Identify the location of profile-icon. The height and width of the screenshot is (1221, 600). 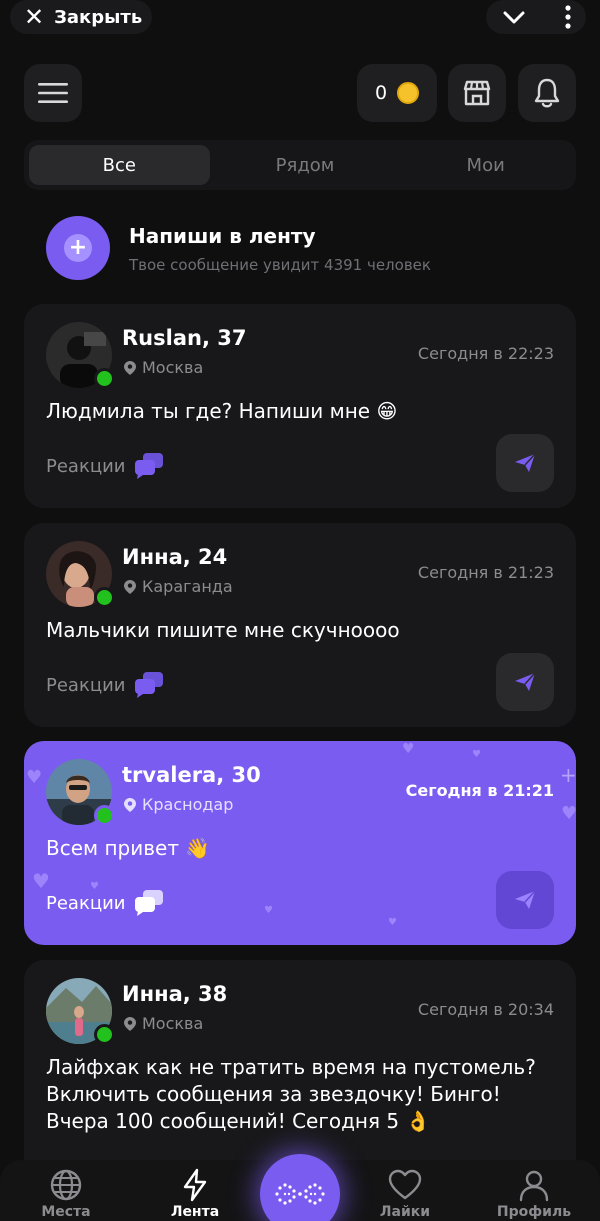
(534, 1186).